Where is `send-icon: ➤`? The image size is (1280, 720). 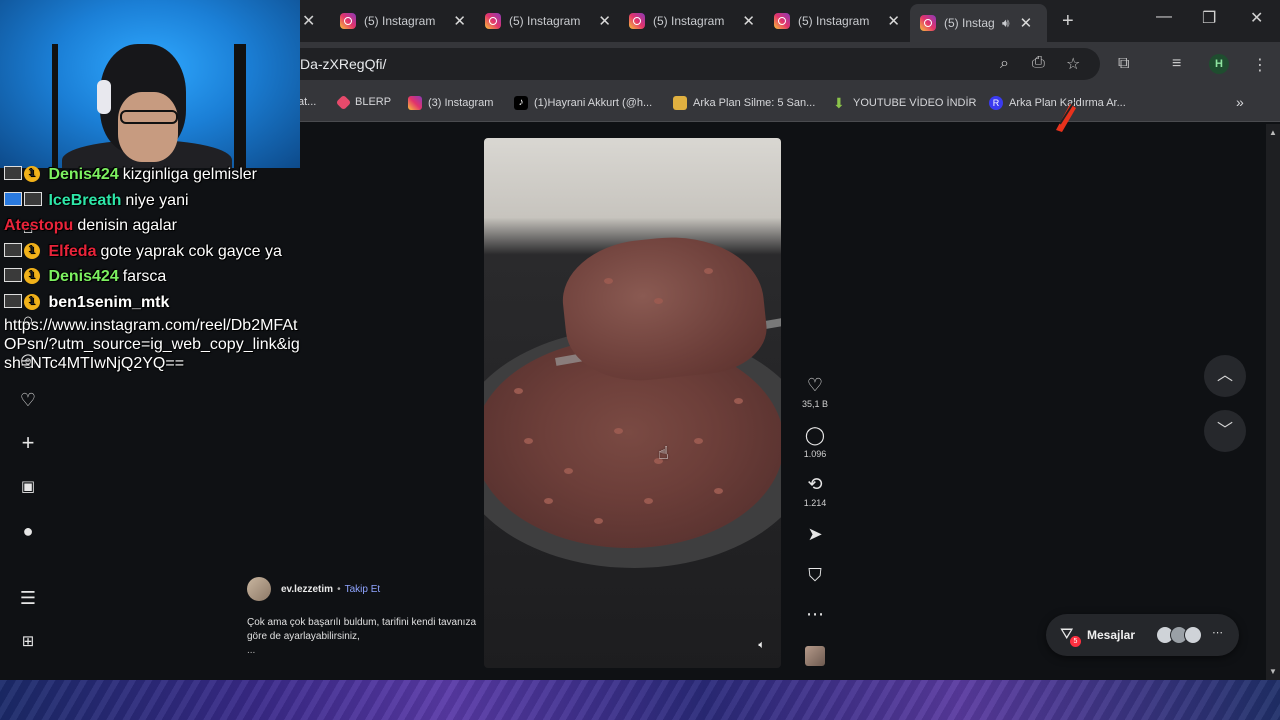 send-icon: ➤ is located at coordinates (815, 534).